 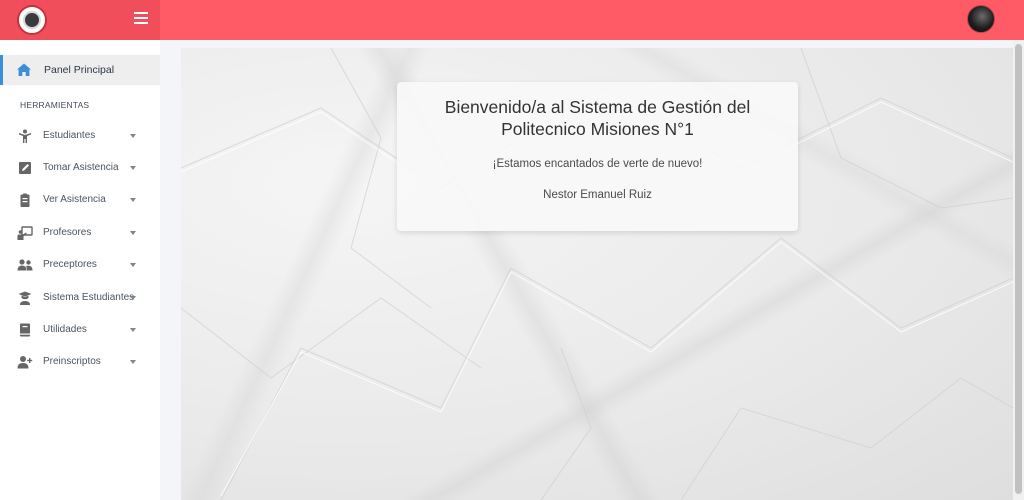 I want to click on logo-emblem, so click(x=32, y=20).